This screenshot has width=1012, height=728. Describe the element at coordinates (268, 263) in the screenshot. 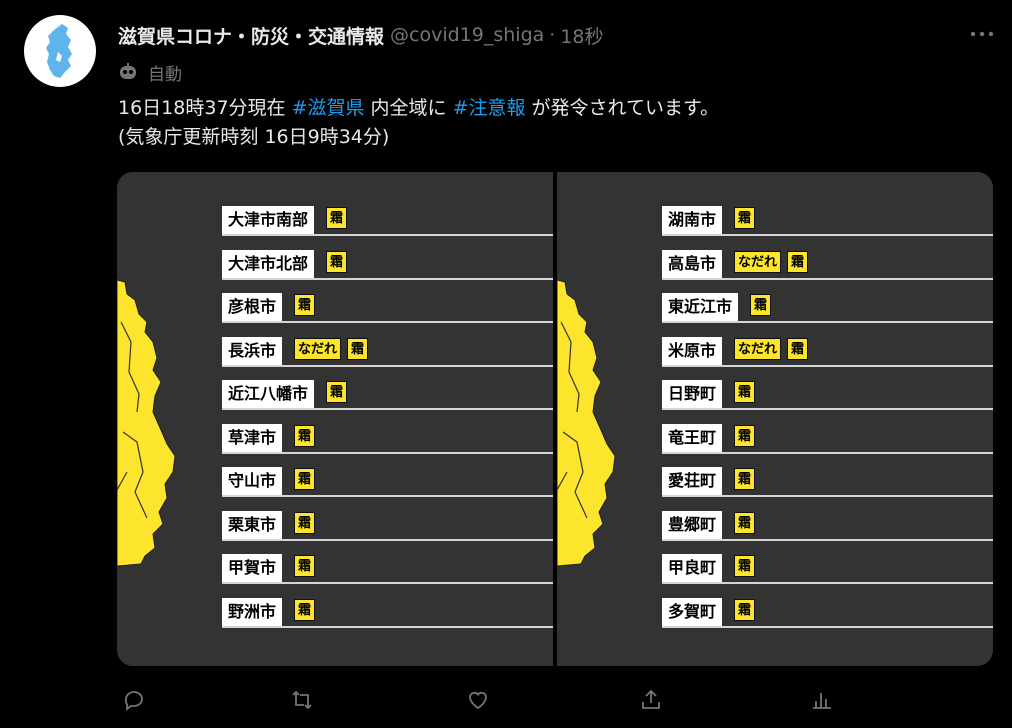

I see `city-name: 大津市北部` at that location.